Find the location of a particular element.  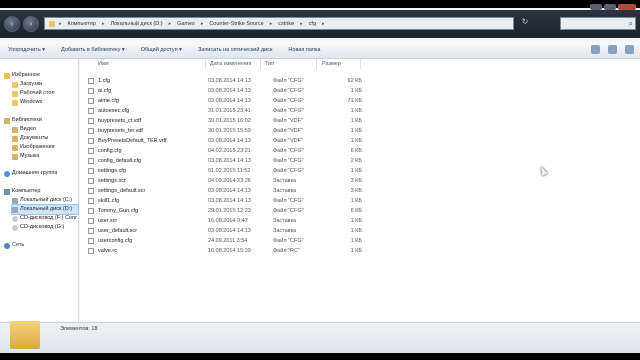

minimize-button is located at coordinates (596, 7).